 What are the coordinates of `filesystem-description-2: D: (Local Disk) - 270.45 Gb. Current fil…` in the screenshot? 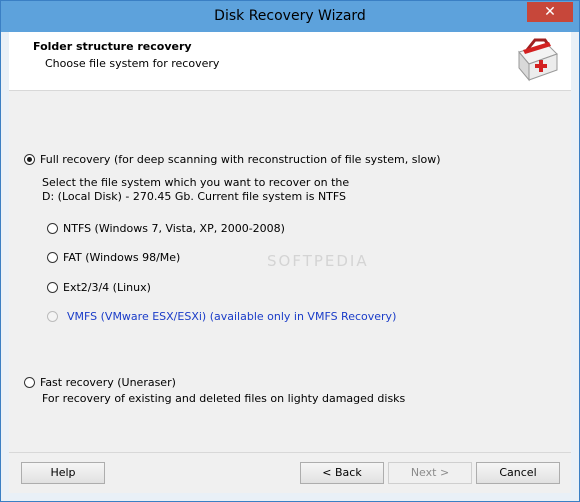 It's located at (194, 196).